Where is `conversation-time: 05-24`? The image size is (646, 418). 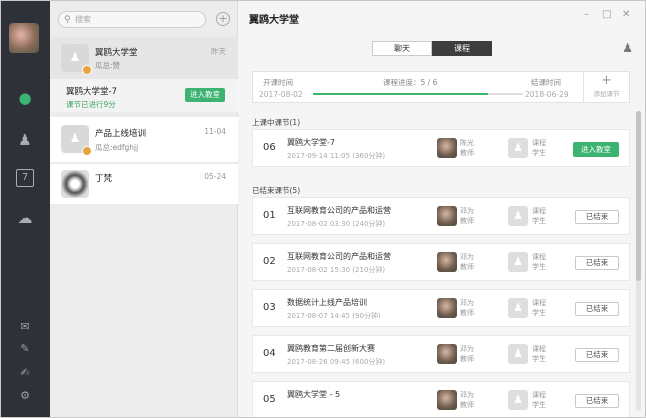
conversation-time: 05-24 is located at coordinates (215, 176).